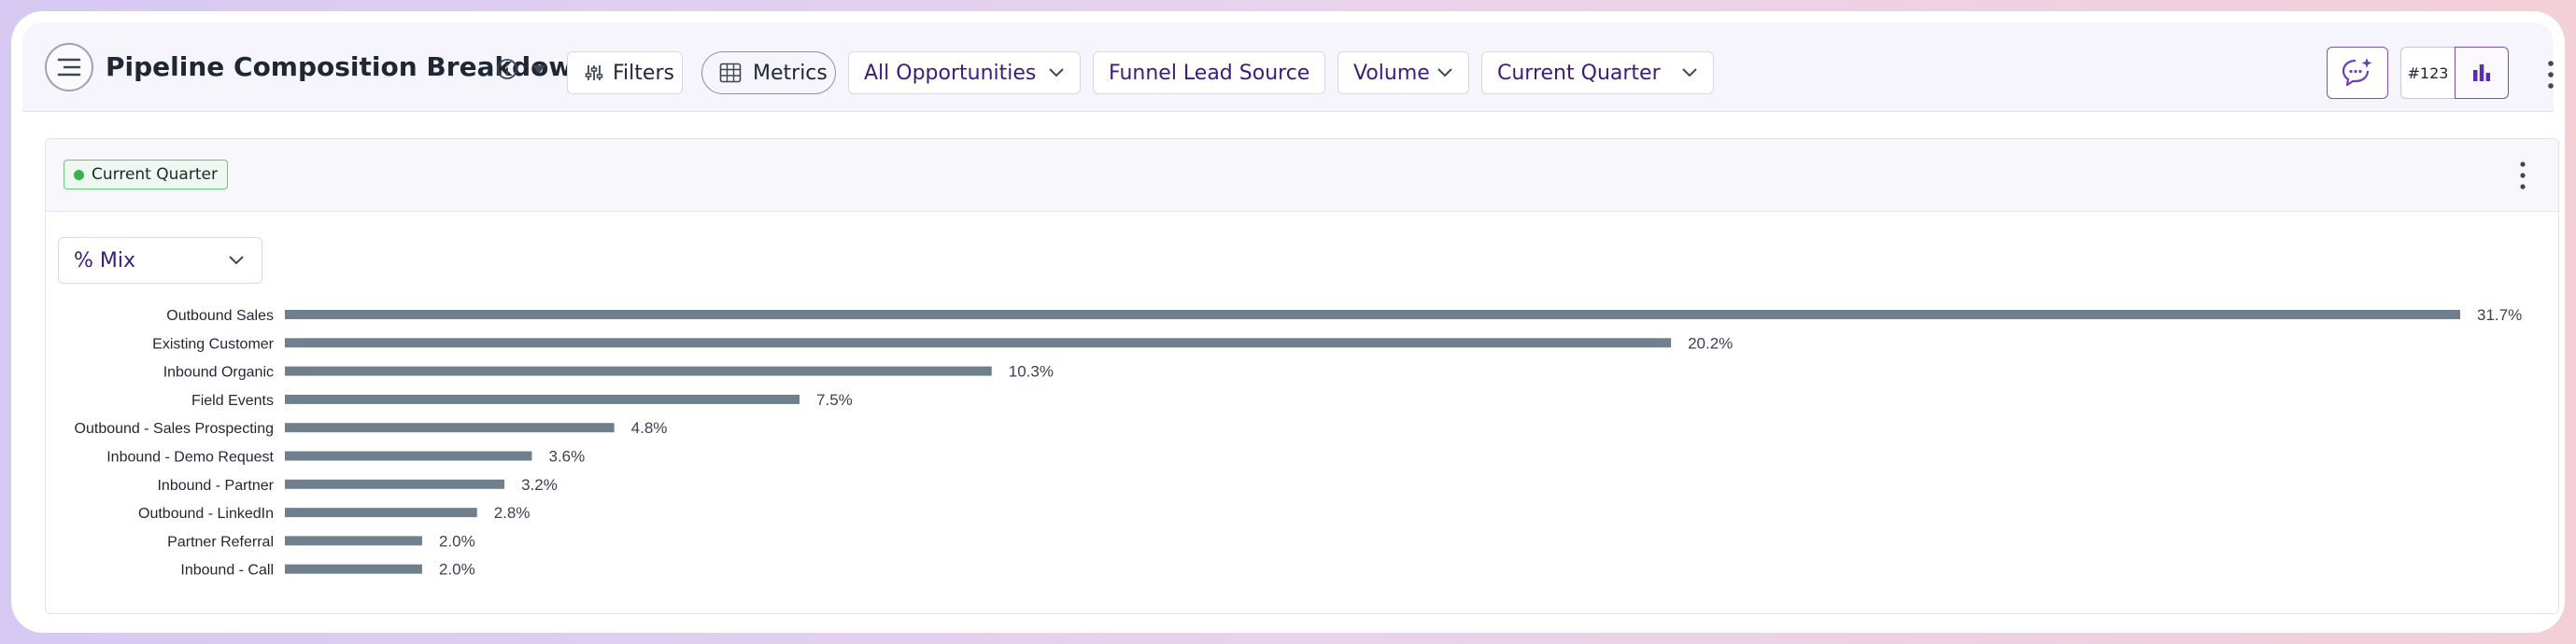 The image size is (2576, 644). I want to click on chart-view-button, so click(2482, 73).